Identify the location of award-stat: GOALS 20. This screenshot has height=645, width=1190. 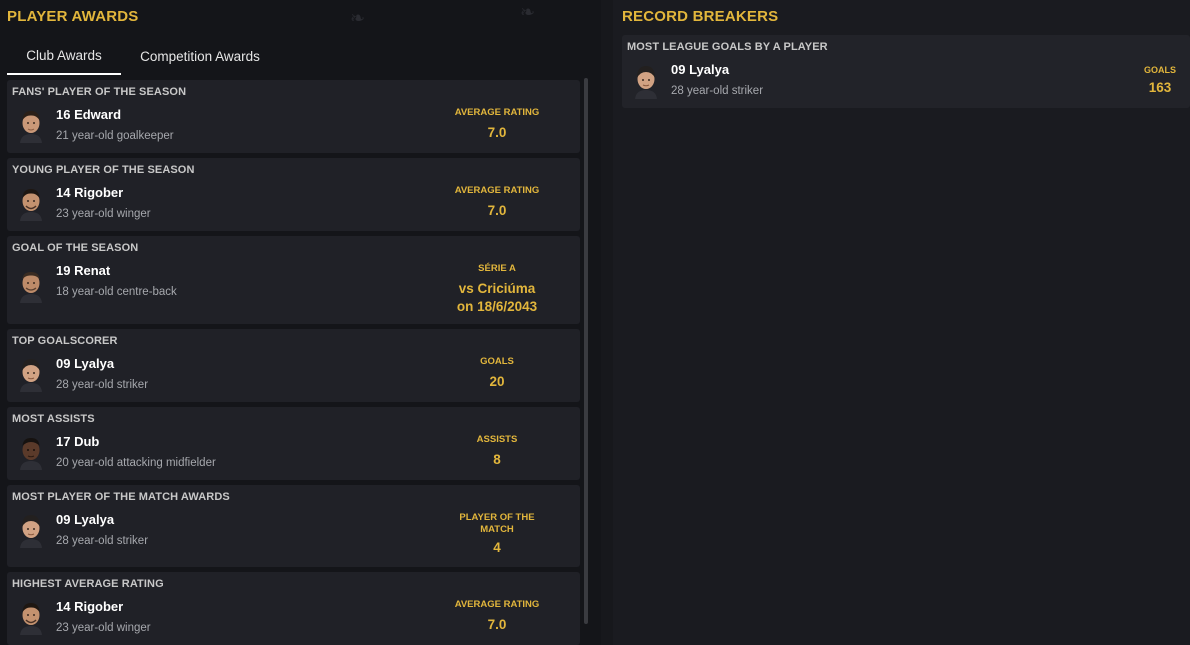
(497, 373).